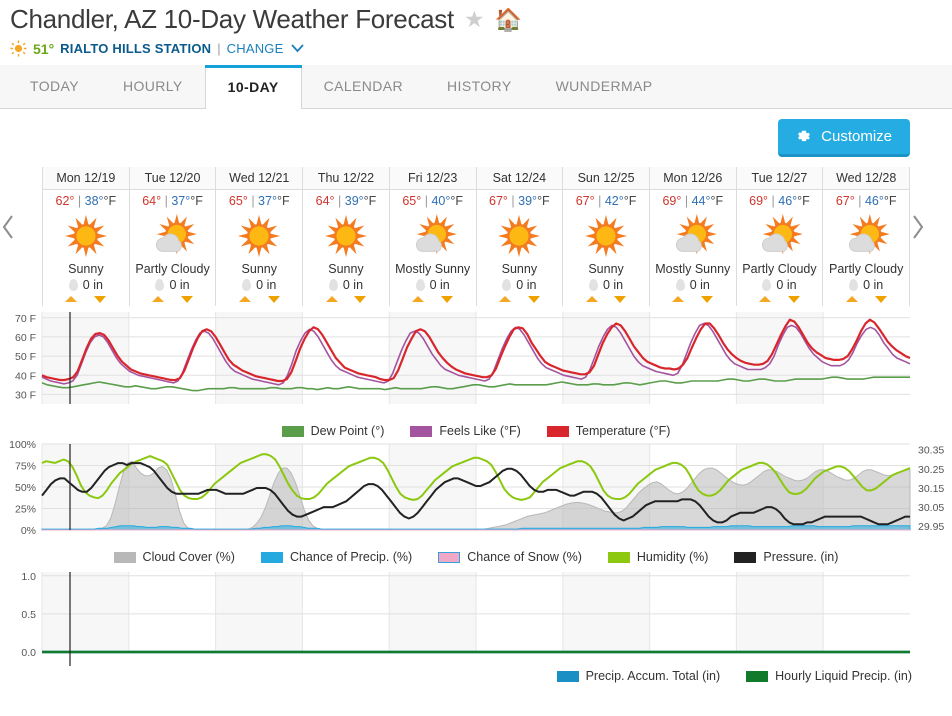 This screenshot has height=716, width=952. Describe the element at coordinates (476, 138) in the screenshot. I see `toolbar: Customize` at that location.